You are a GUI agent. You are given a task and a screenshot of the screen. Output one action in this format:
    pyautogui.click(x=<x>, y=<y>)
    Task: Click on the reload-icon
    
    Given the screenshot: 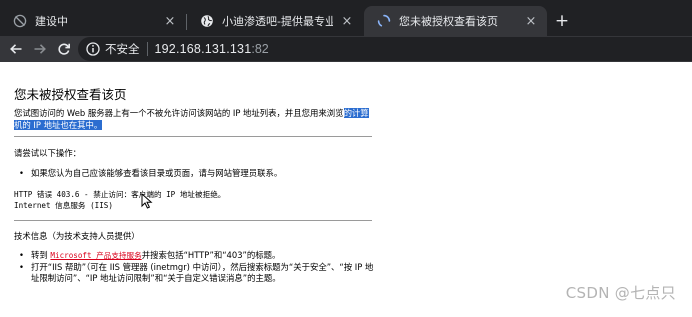 What is the action you would take?
    pyautogui.click(x=64, y=49)
    